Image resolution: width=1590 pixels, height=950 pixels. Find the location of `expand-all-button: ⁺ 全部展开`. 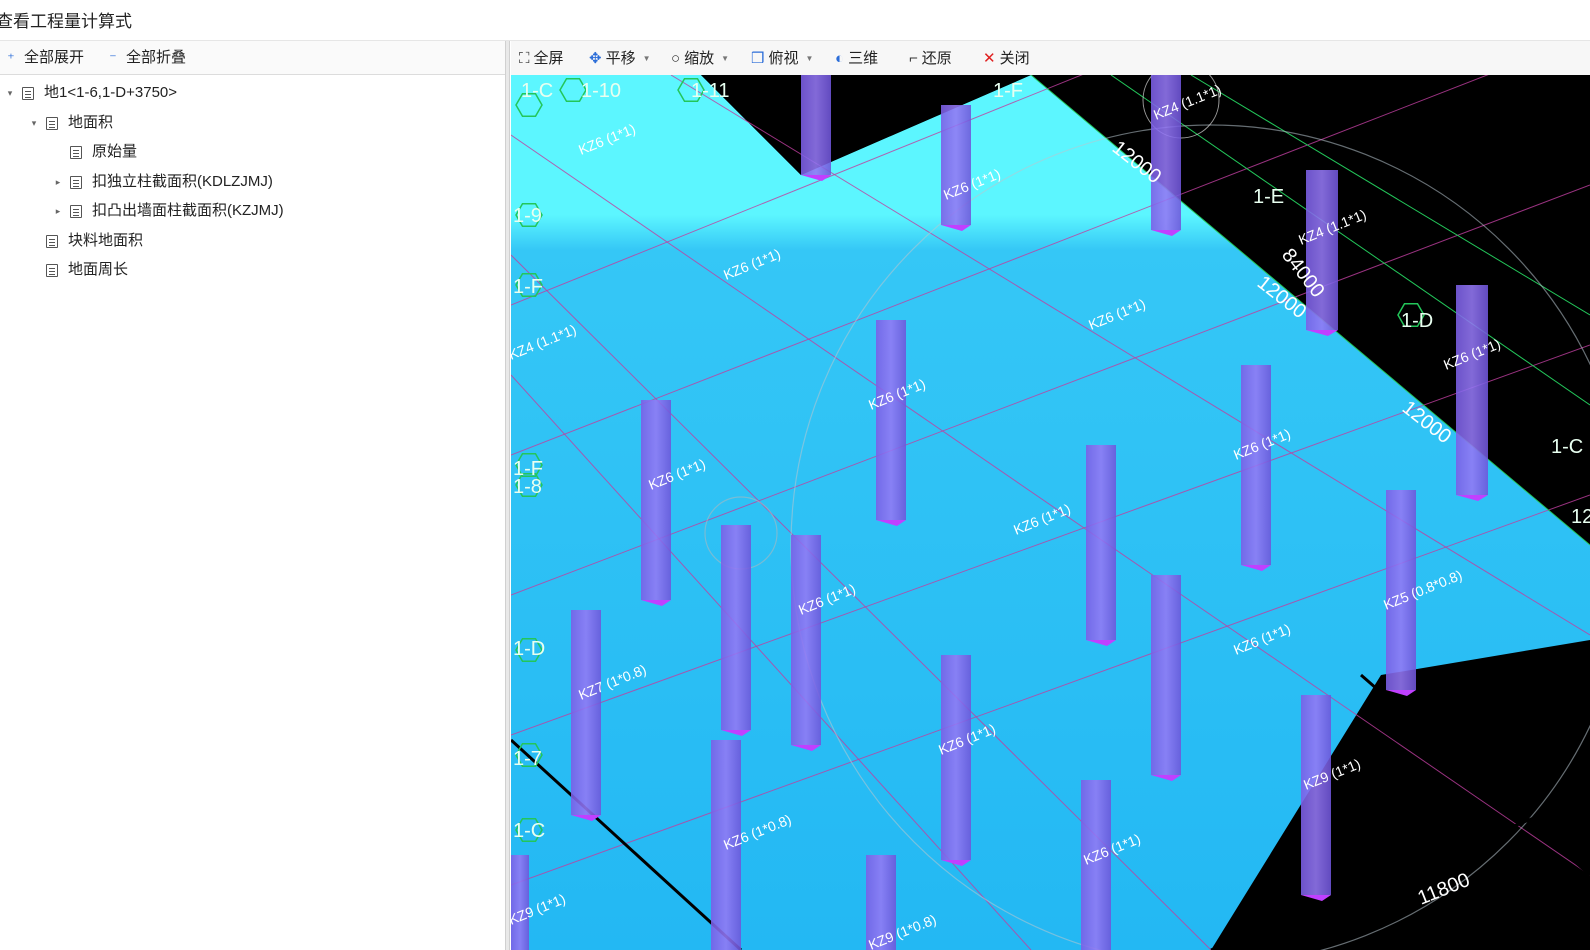

expand-all-button: ⁺ 全部展开 is located at coordinates (44, 58).